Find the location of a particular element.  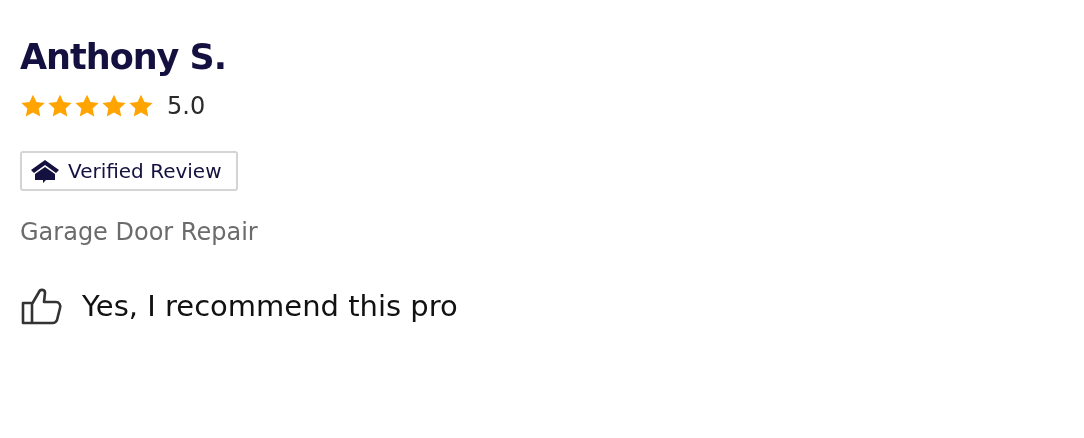

reviewer-name: Anthony S. is located at coordinates (123, 57).